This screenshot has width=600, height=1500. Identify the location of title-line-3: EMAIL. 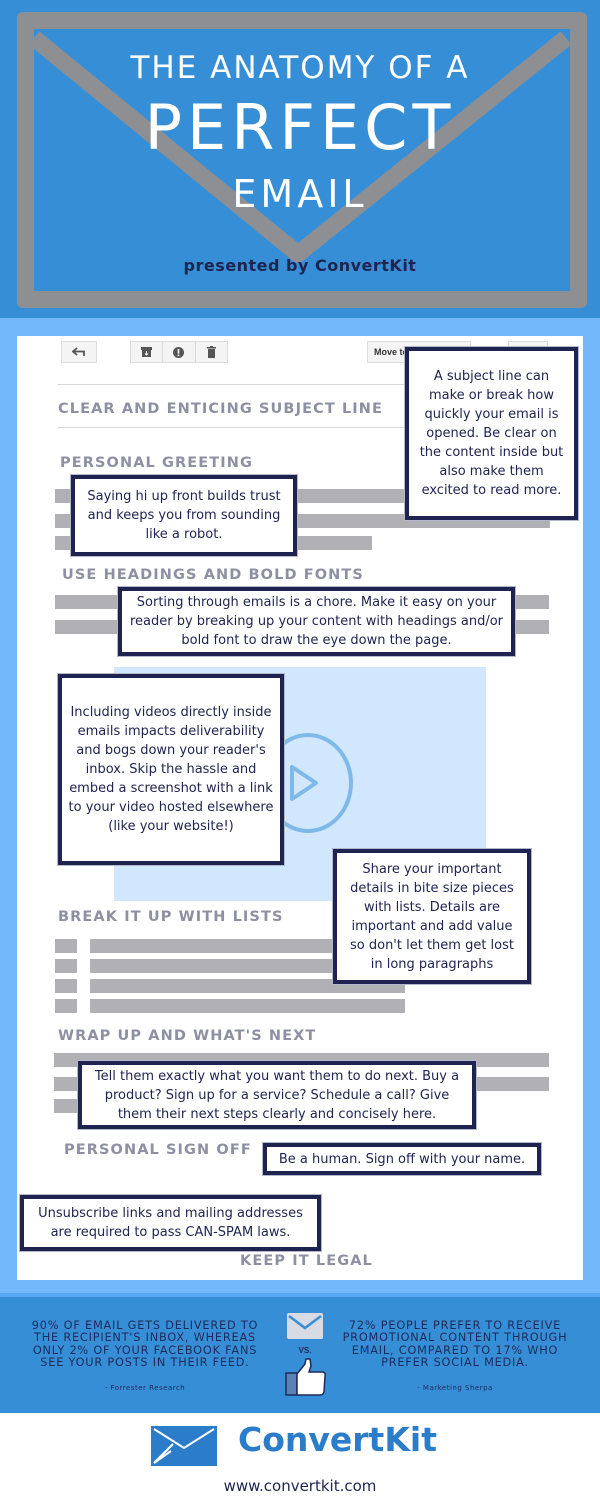
(300, 194).